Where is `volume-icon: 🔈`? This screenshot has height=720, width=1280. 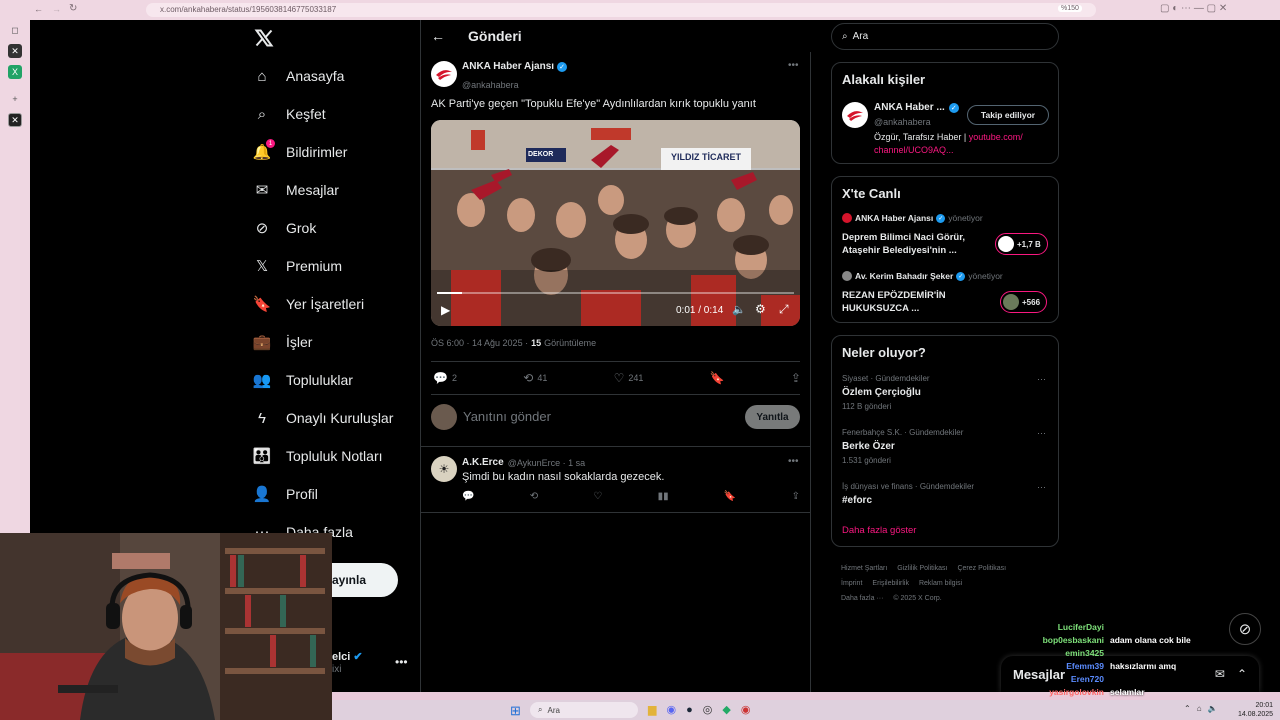
volume-icon: 🔈 is located at coordinates (739, 309).